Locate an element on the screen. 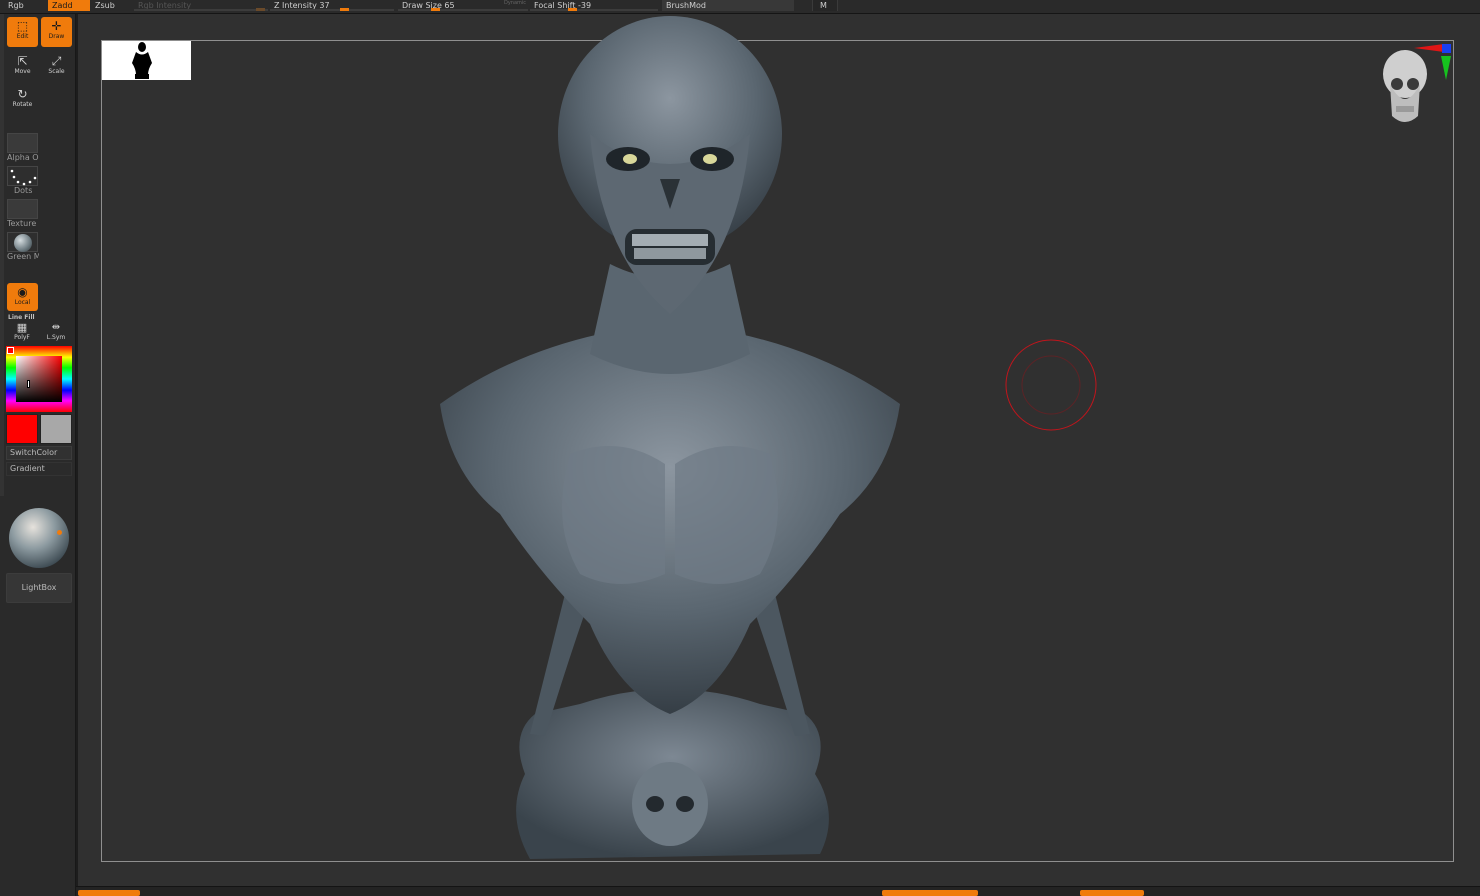  color-picker-square is located at coordinates (39, 379).